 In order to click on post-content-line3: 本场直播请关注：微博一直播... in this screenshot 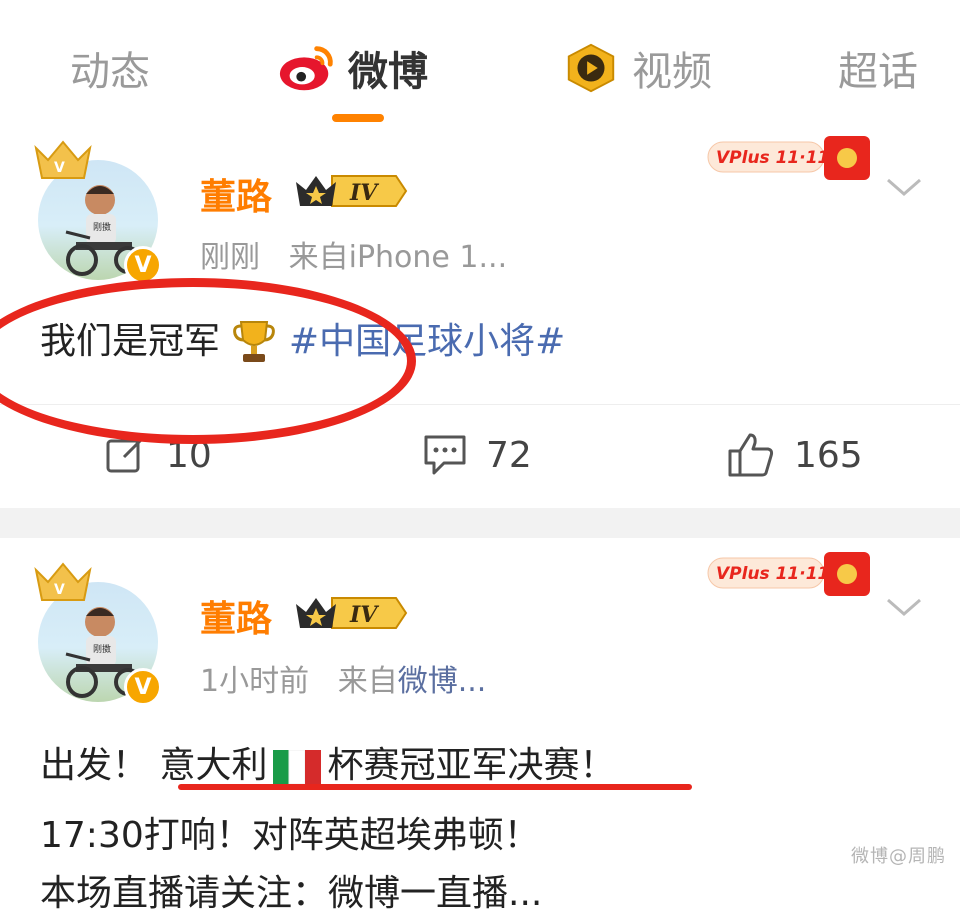, I will do `click(291, 893)`.